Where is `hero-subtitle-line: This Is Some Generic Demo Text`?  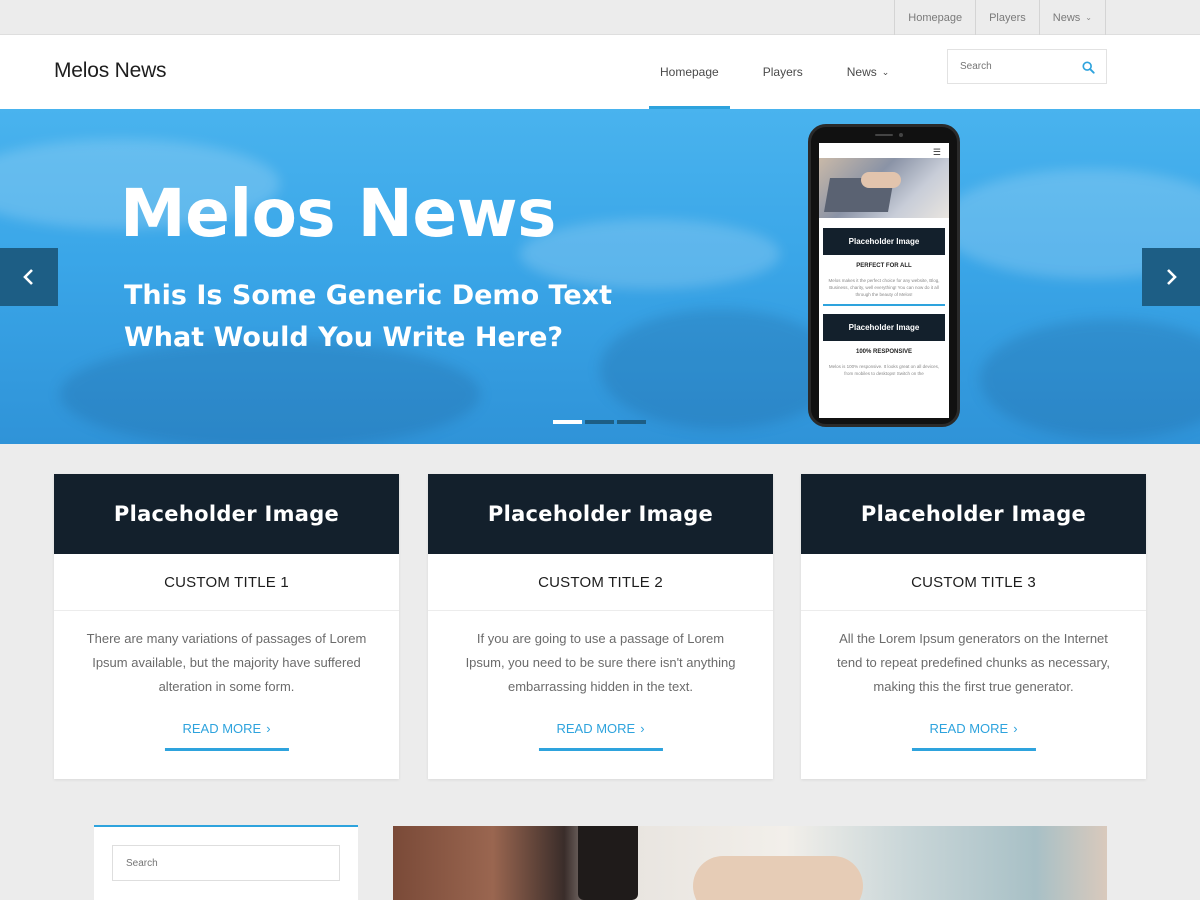
hero-subtitle-line: This Is Some Generic Demo Text is located at coordinates (368, 295).